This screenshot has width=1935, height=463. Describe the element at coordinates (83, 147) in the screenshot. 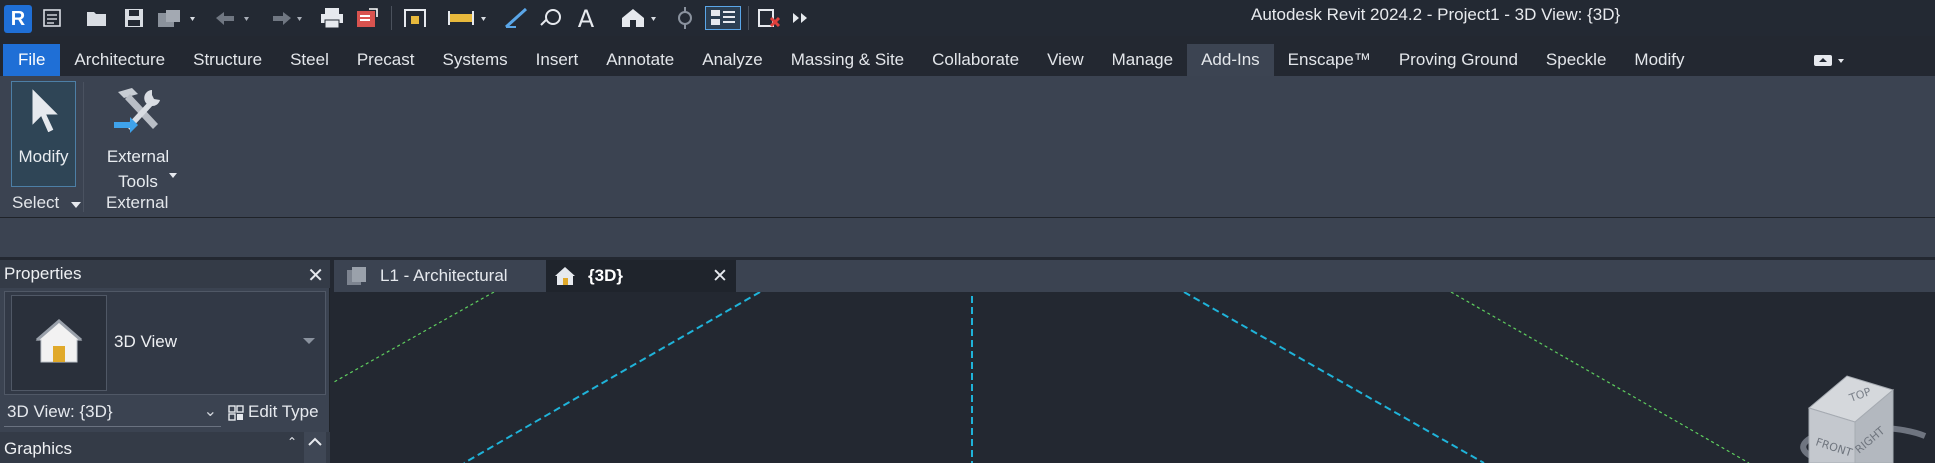

I see `panel-divider` at that location.